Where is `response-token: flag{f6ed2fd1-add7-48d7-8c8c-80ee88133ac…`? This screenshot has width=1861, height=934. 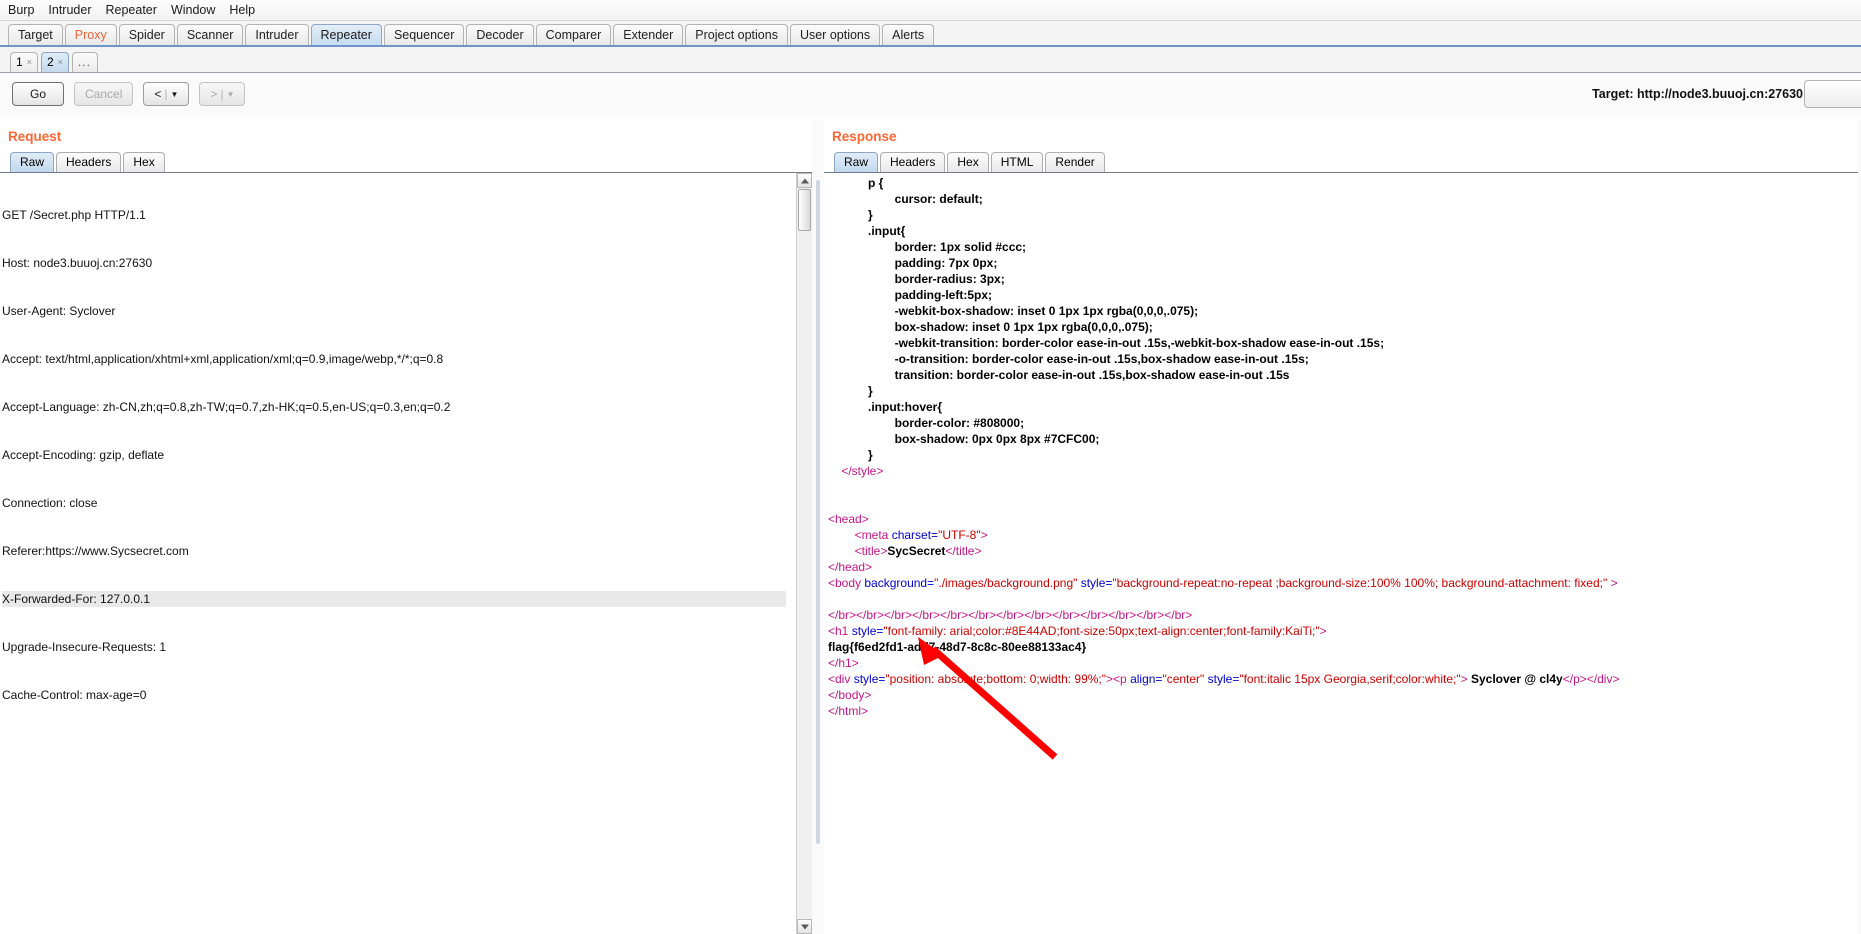
response-token: flag{f6ed2fd1-add7-48d7-8c8c-80ee88133ac… is located at coordinates (957, 647).